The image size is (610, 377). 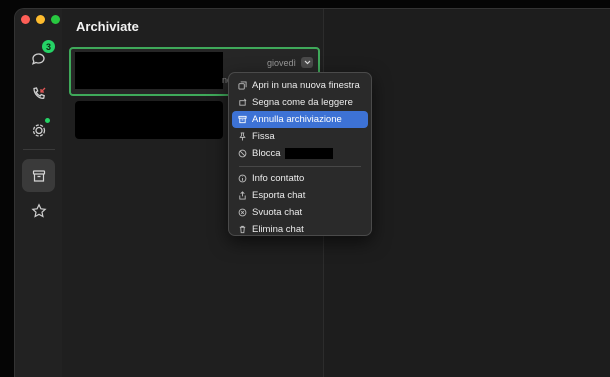 I want to click on rail-divider, so click(x=39, y=149).